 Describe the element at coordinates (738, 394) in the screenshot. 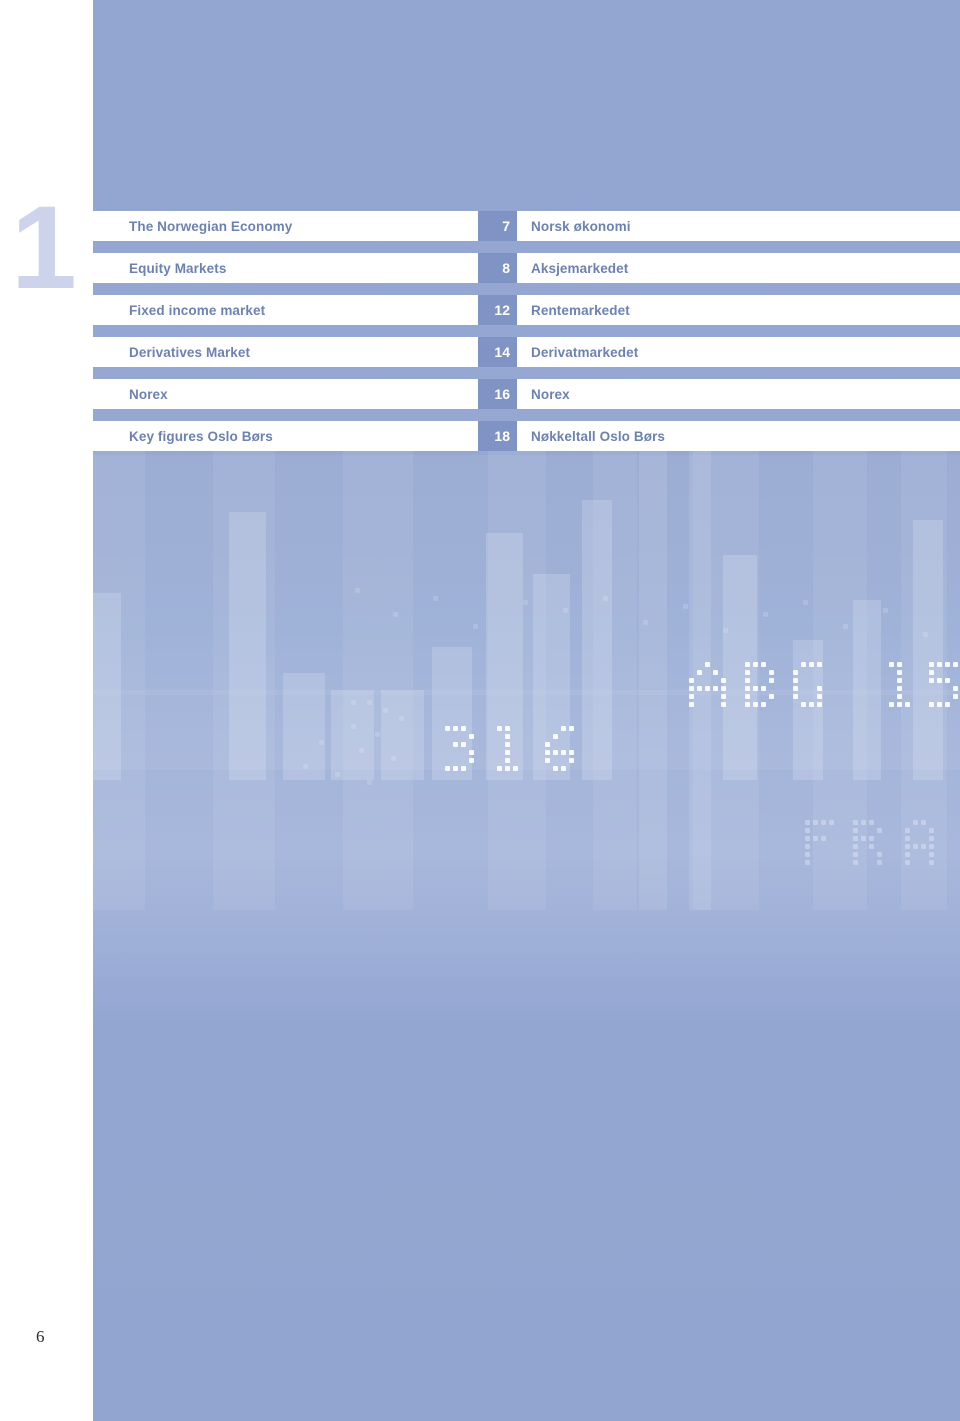

I see `toc-norwegian-cell: Norex` at that location.